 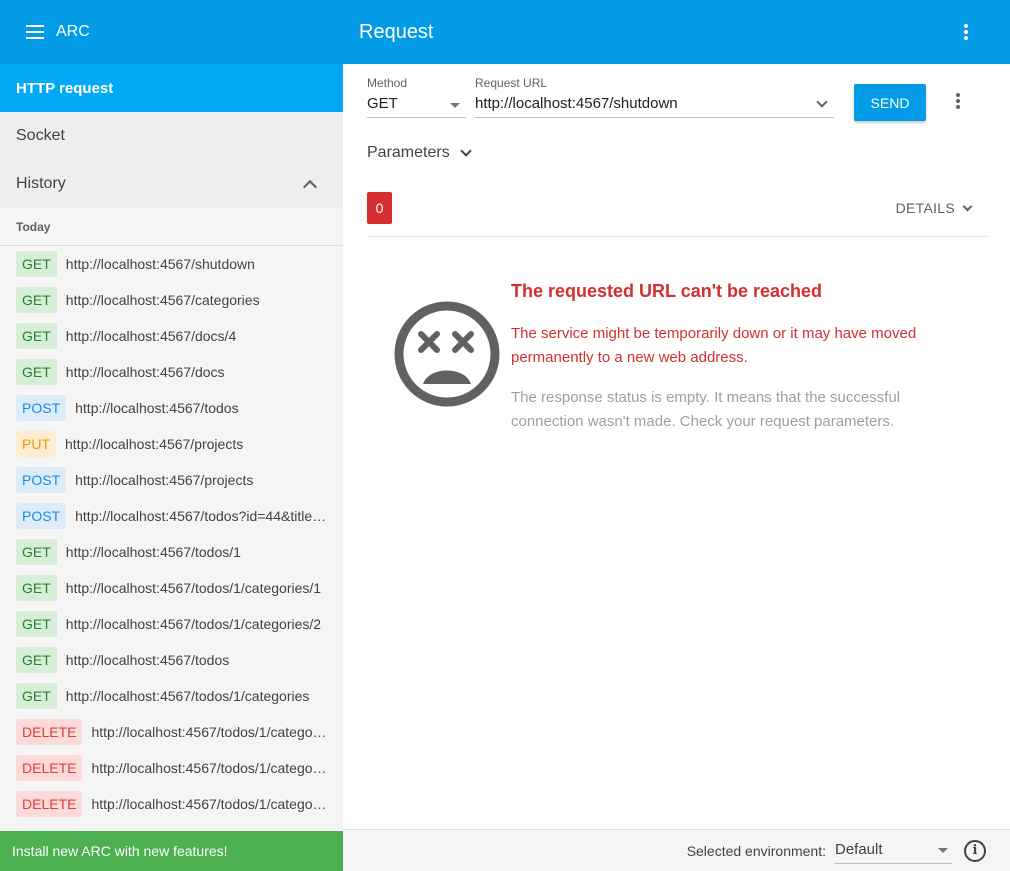 What do you see at coordinates (171, 184) in the screenshot?
I see `nav-item-history: History` at bounding box center [171, 184].